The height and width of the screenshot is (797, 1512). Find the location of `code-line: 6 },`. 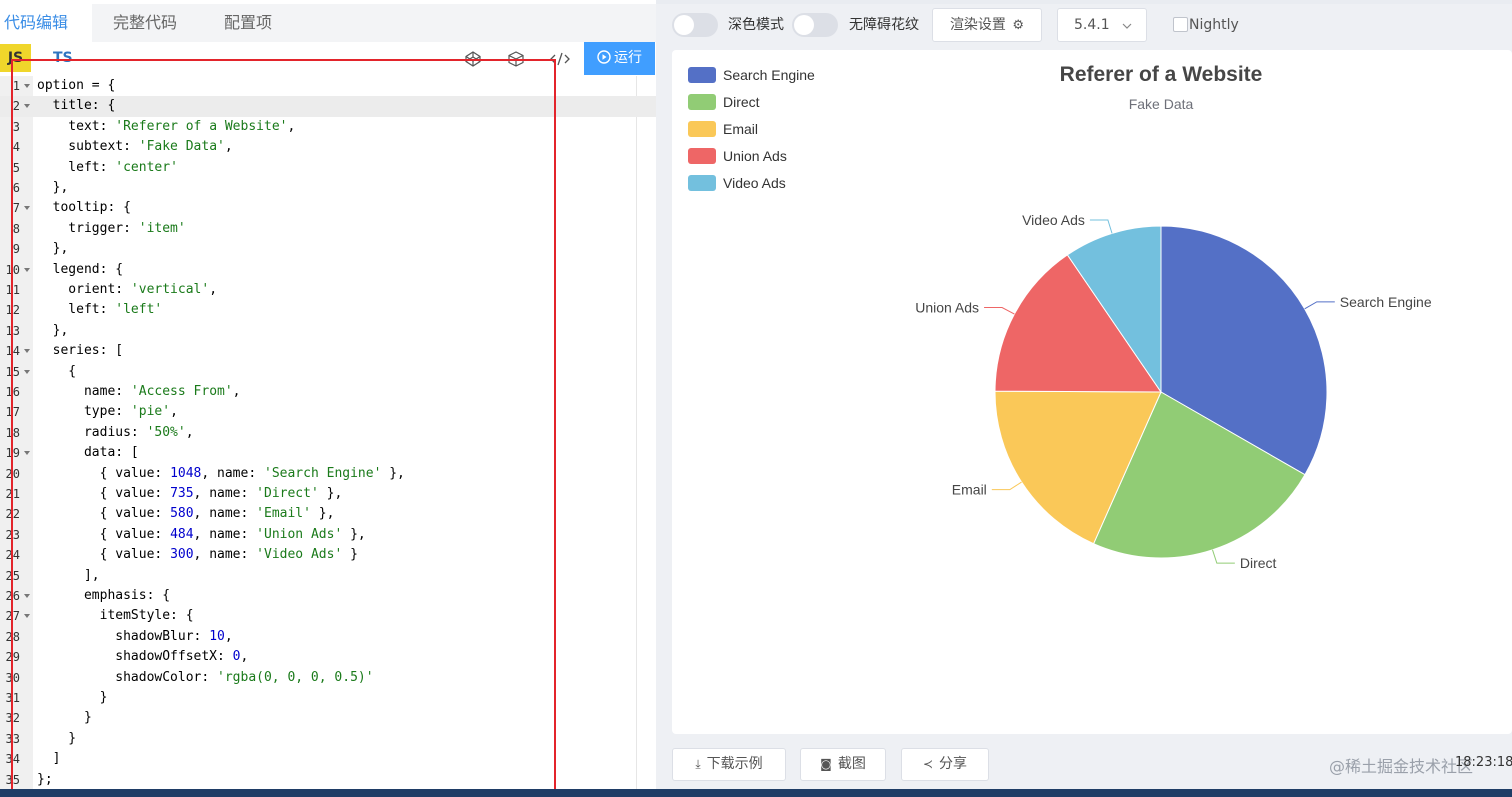

code-line: 6 }, is located at coordinates (328, 188).